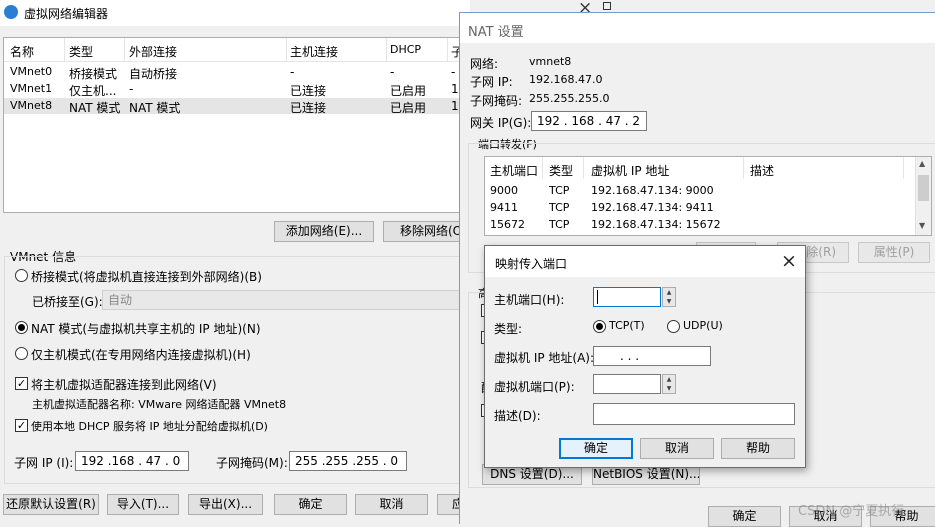 This screenshot has height=527, width=935. What do you see at coordinates (21, 425) in the screenshot?
I see `dhcp-checkbox: ✓` at bounding box center [21, 425].